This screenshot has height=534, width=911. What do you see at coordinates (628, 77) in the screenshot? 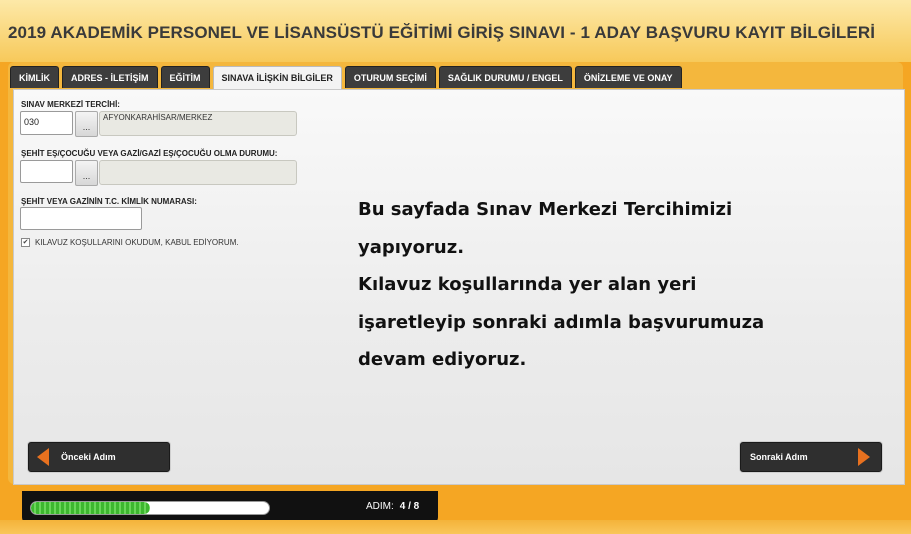
I see `tab-onizleme-ve-onay: ÖNİZLEME VE ONAY` at bounding box center [628, 77].